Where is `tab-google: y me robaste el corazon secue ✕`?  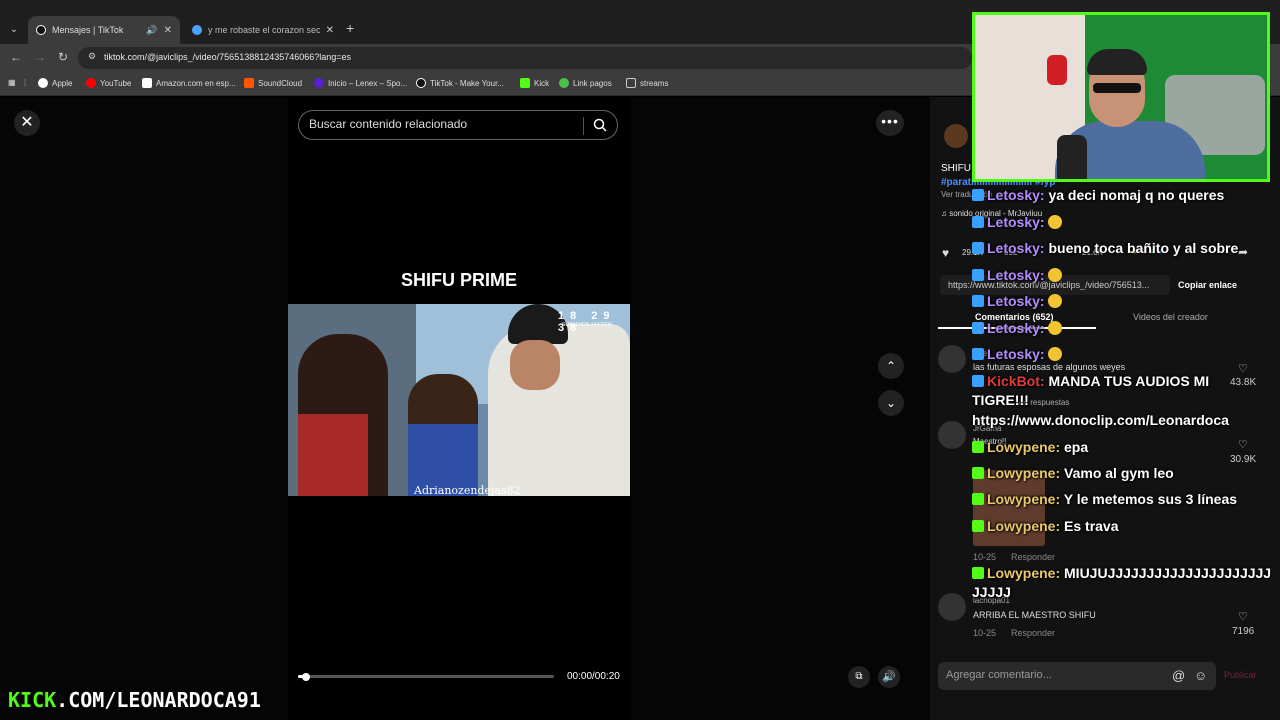 tab-google: y me robaste el corazon secue ✕ is located at coordinates (263, 30).